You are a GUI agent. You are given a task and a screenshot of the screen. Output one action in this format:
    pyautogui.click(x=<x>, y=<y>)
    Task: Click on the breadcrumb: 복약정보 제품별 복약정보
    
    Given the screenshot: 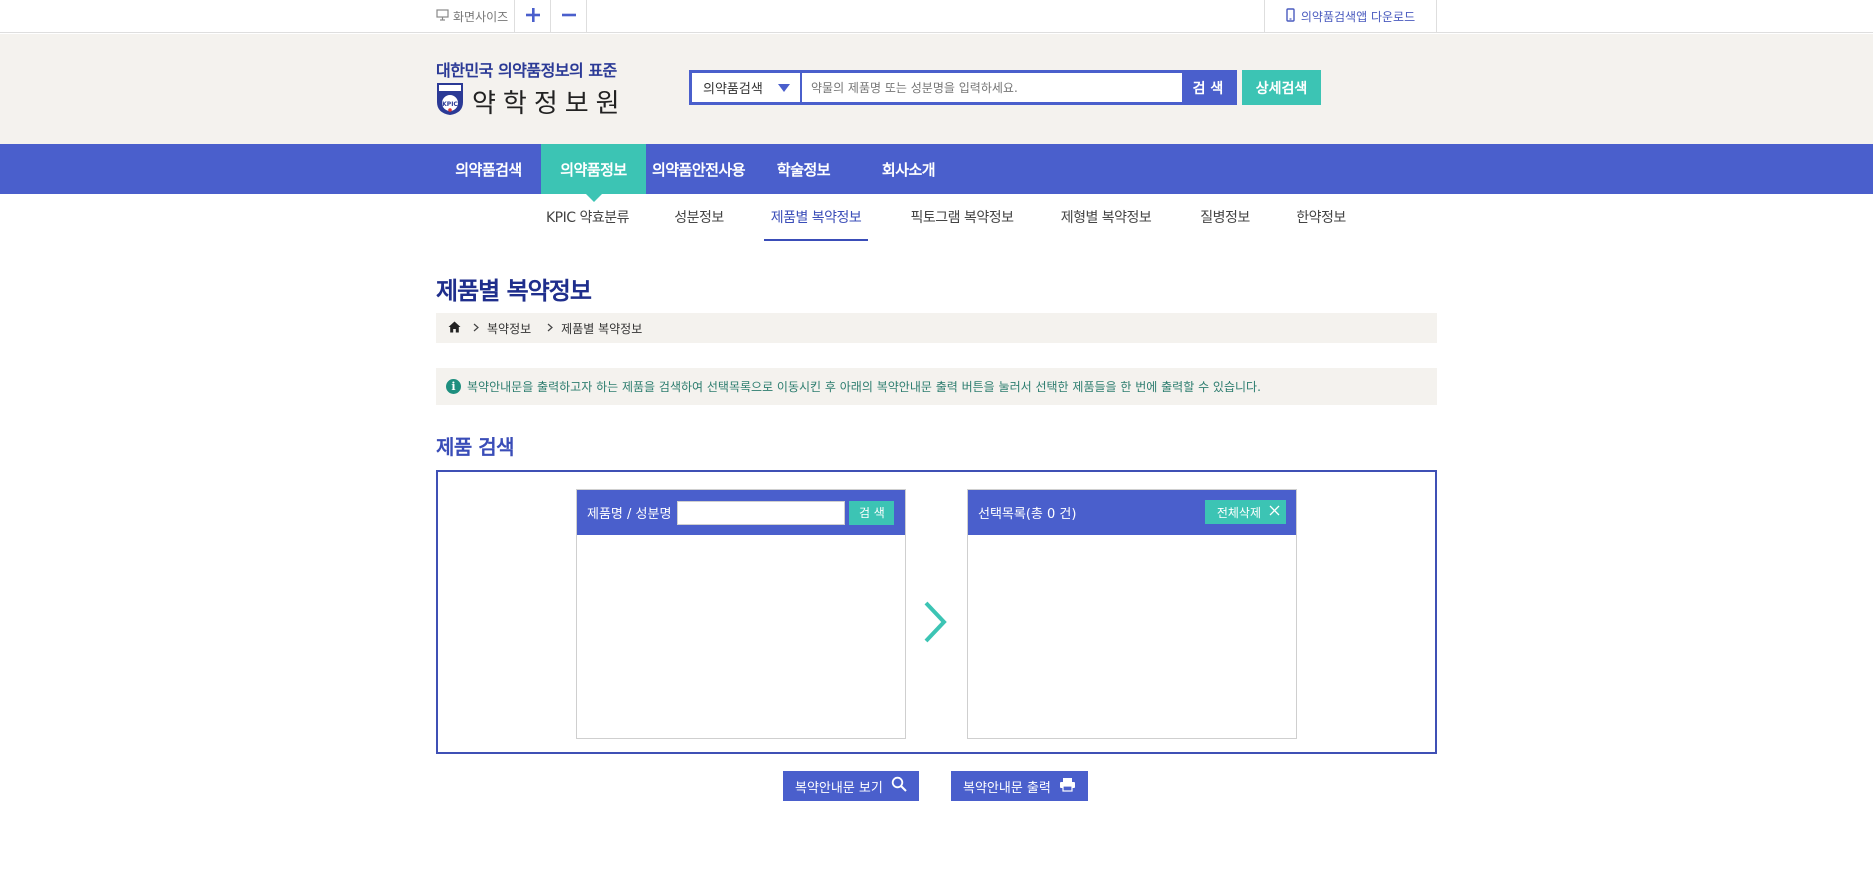 What is the action you would take?
    pyautogui.click(x=936, y=328)
    